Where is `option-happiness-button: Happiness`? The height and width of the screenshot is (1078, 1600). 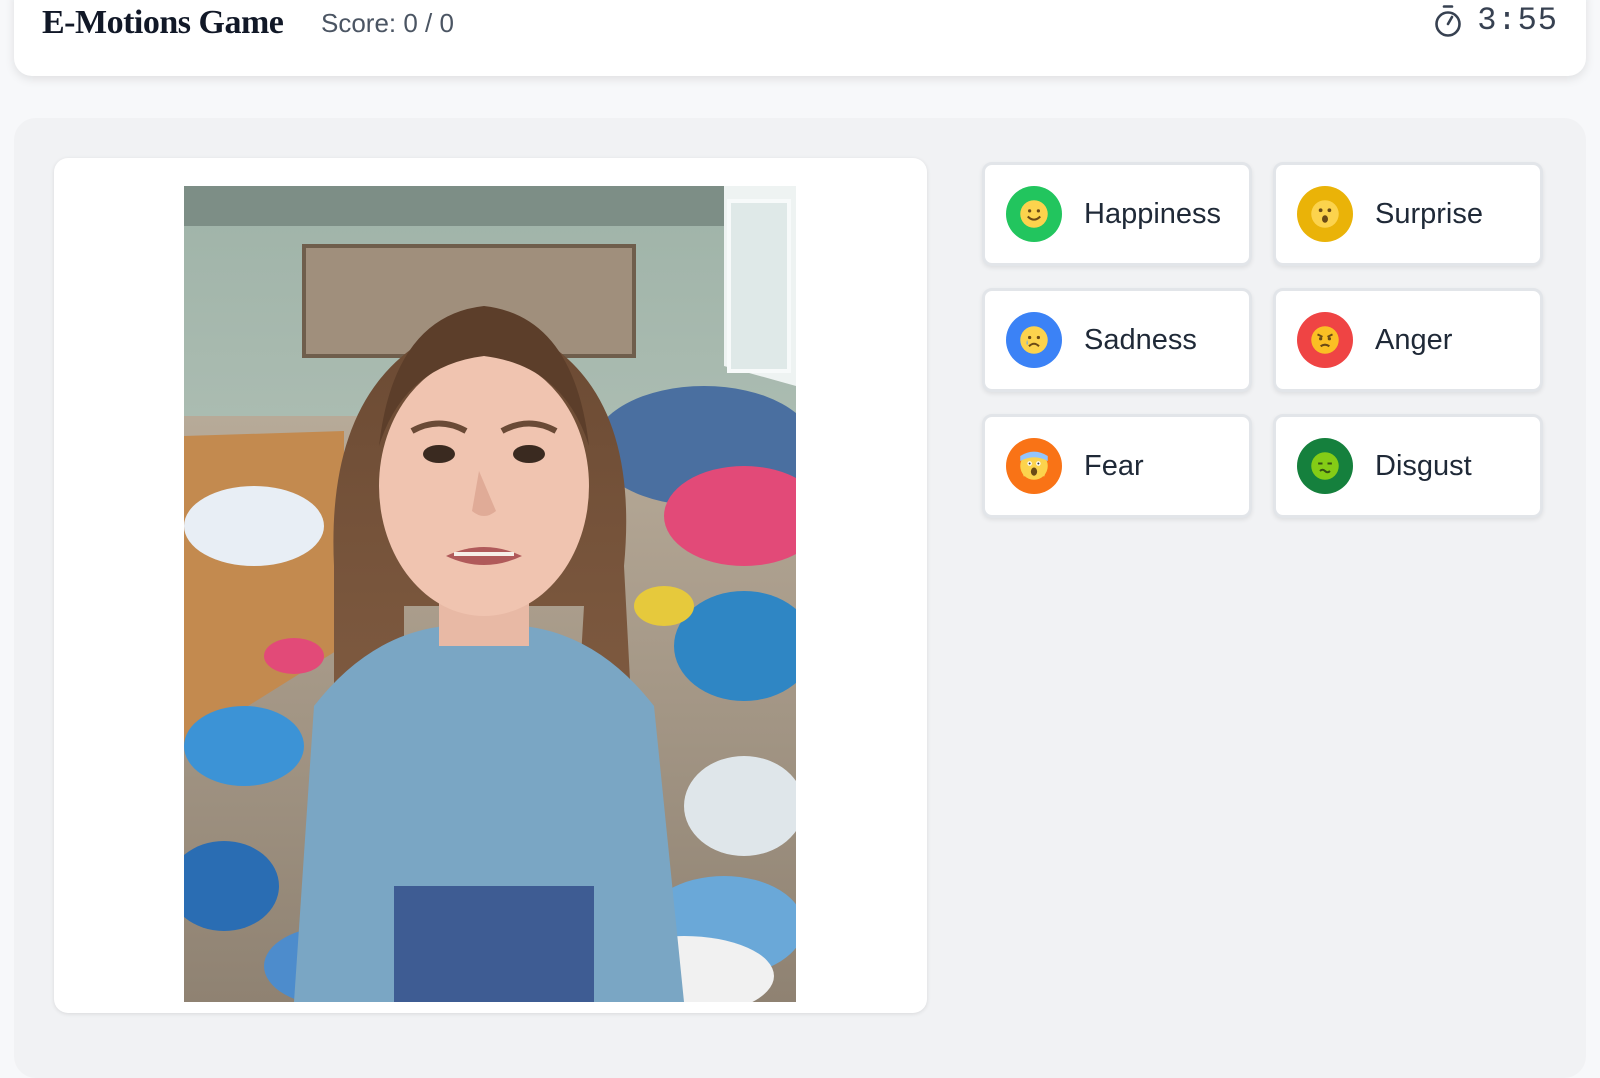 option-happiness-button: Happiness is located at coordinates (1117, 214).